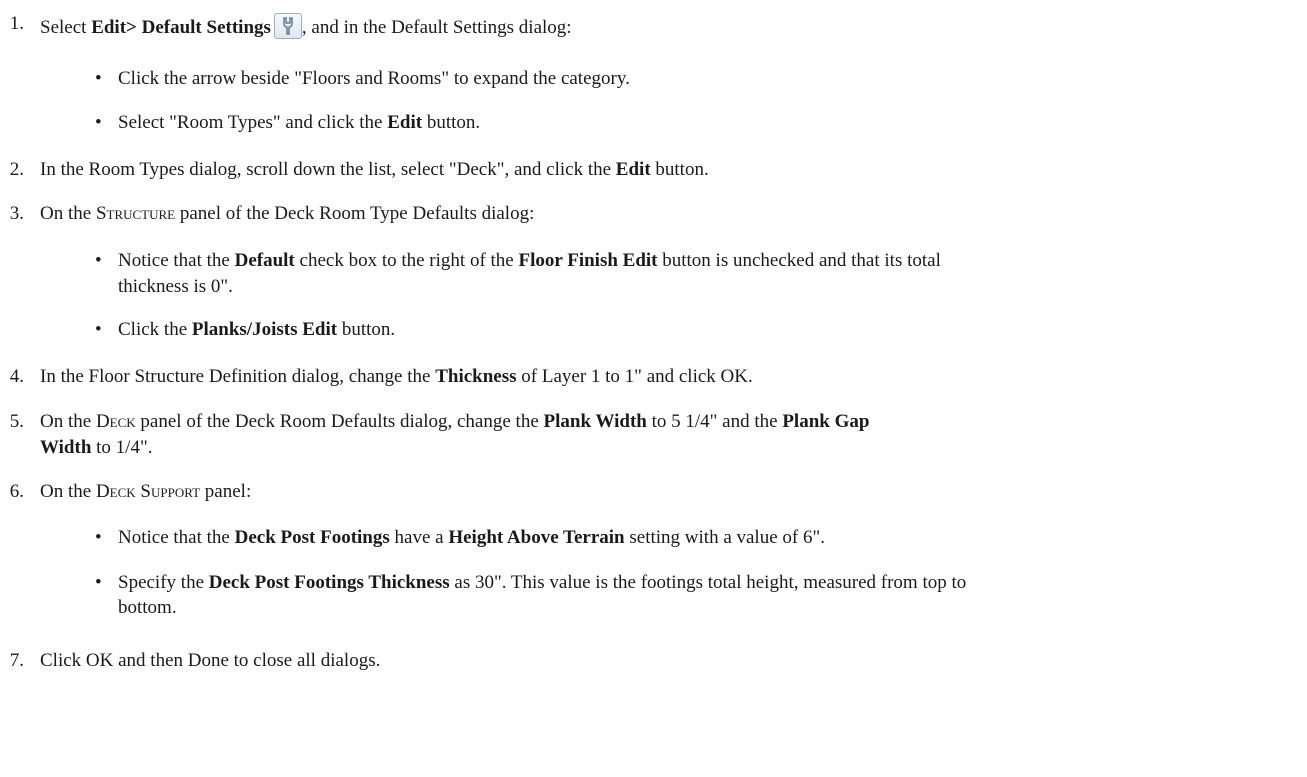 Image resolution: width=1307 pixels, height=777 pixels. Describe the element at coordinates (476, 376) in the screenshot. I see `bold-term: Thickness` at that location.